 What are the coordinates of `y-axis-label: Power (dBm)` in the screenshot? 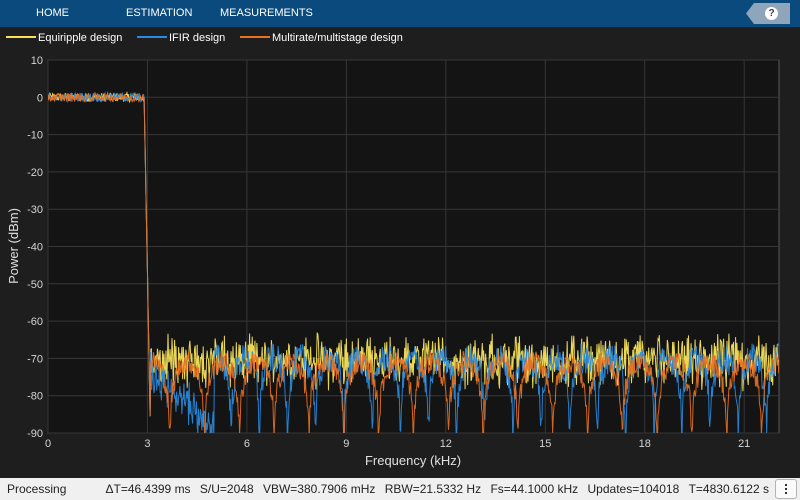 It's located at (13, 246).